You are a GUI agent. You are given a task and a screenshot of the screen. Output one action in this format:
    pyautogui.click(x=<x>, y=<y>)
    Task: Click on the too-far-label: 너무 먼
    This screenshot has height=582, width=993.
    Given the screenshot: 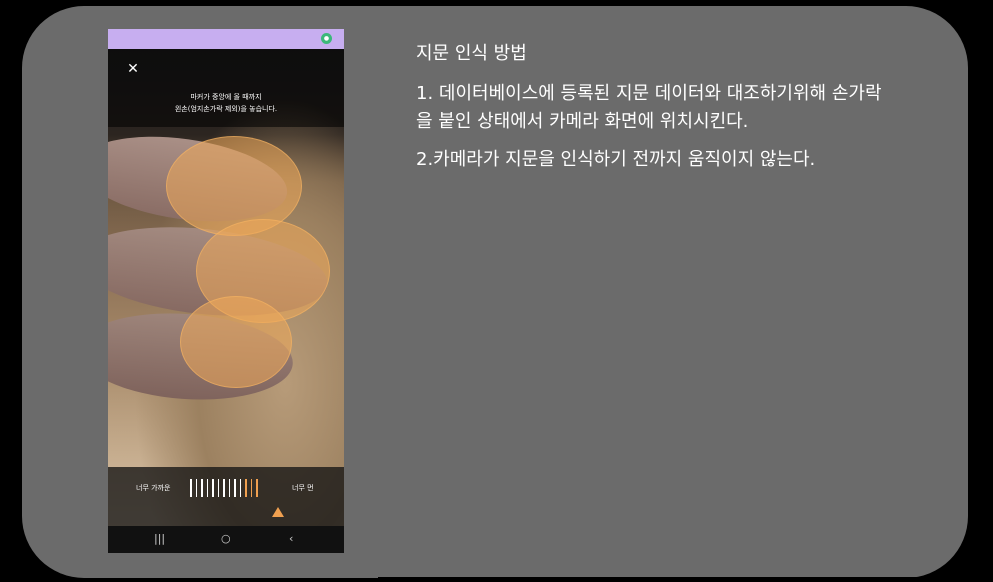 What is the action you would take?
    pyautogui.click(x=303, y=488)
    